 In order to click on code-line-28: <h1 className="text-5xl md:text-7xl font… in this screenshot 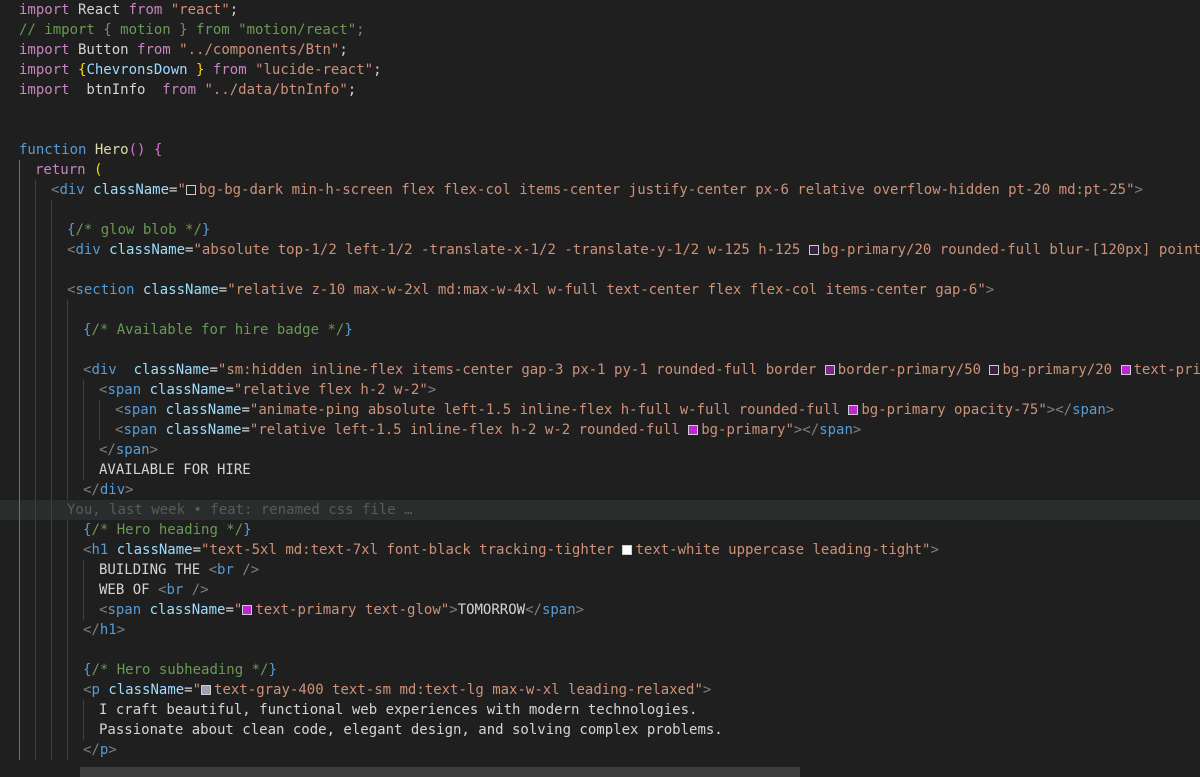, I will do `click(600, 550)`.